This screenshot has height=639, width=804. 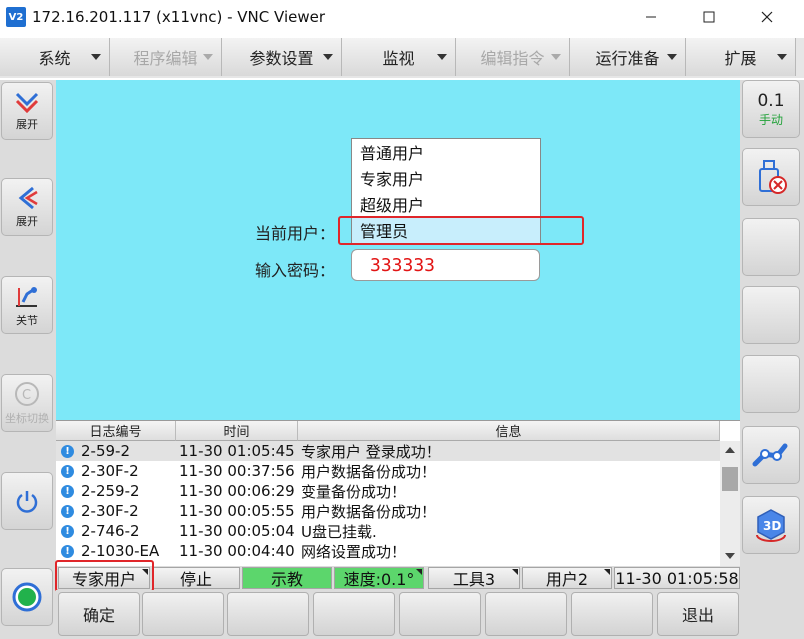 I want to click on option-expert-user: 专家用户, so click(x=446, y=178).